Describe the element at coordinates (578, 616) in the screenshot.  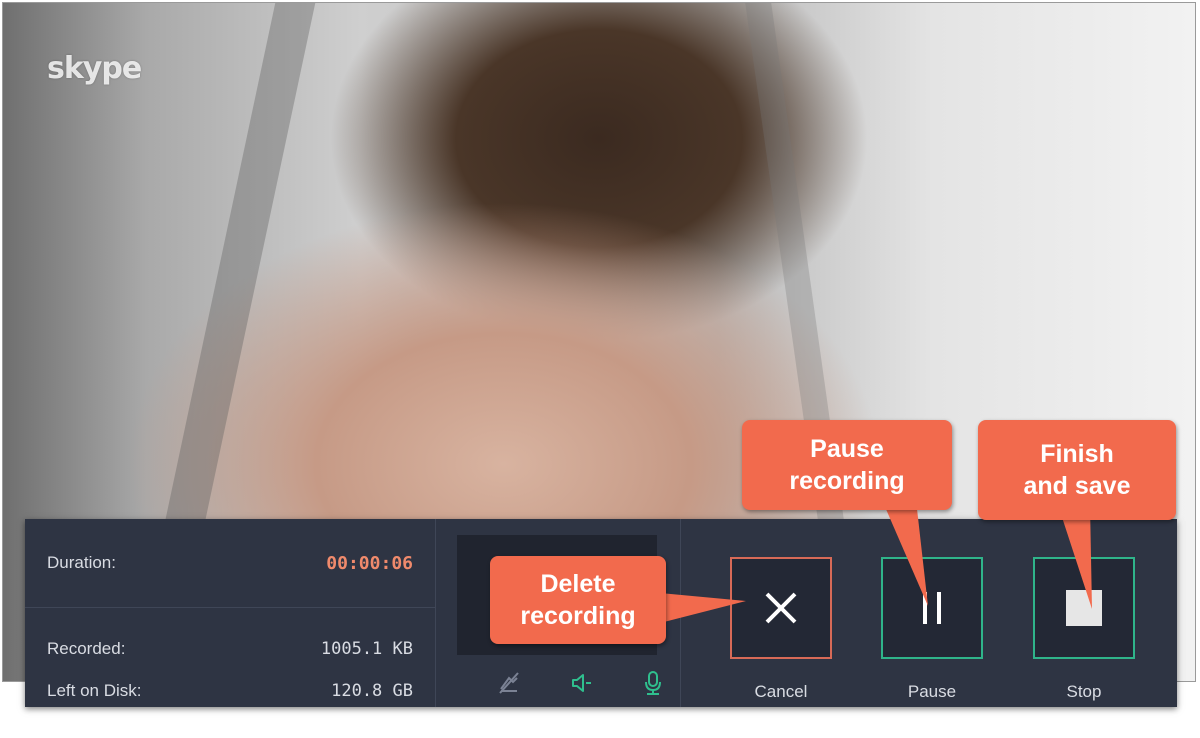
I see `delete-callout-line2: recording` at that location.